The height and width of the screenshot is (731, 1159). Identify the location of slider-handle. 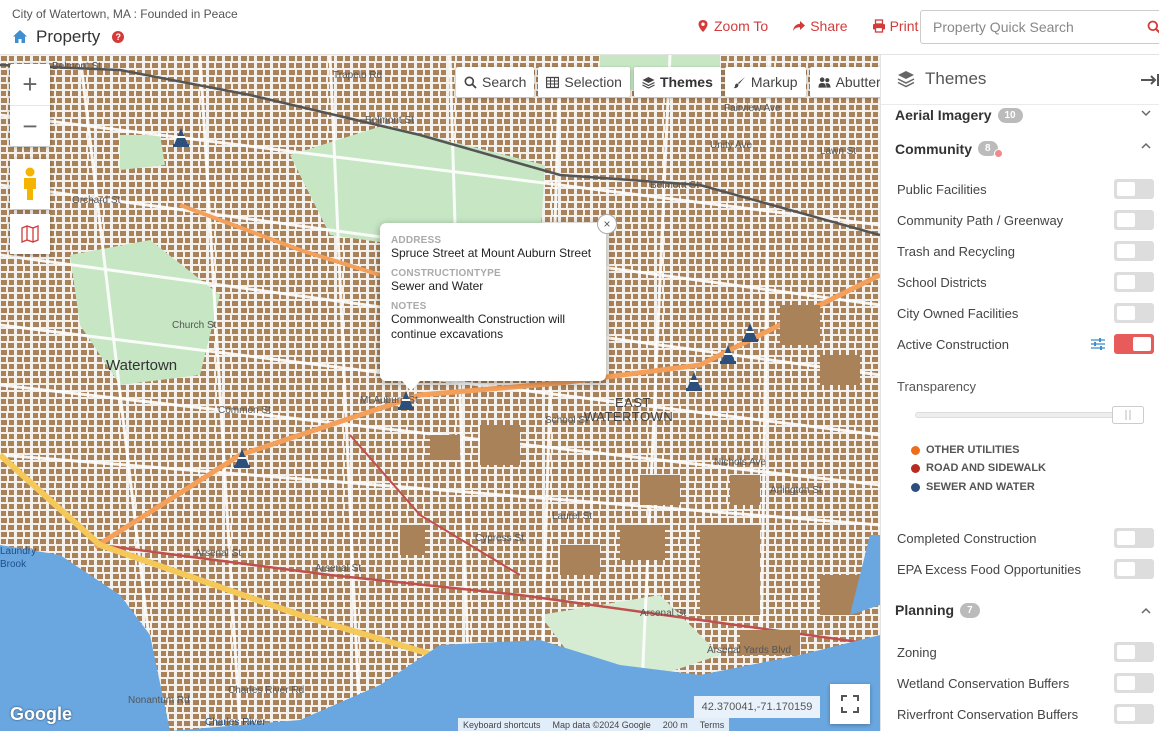
(1128, 415).